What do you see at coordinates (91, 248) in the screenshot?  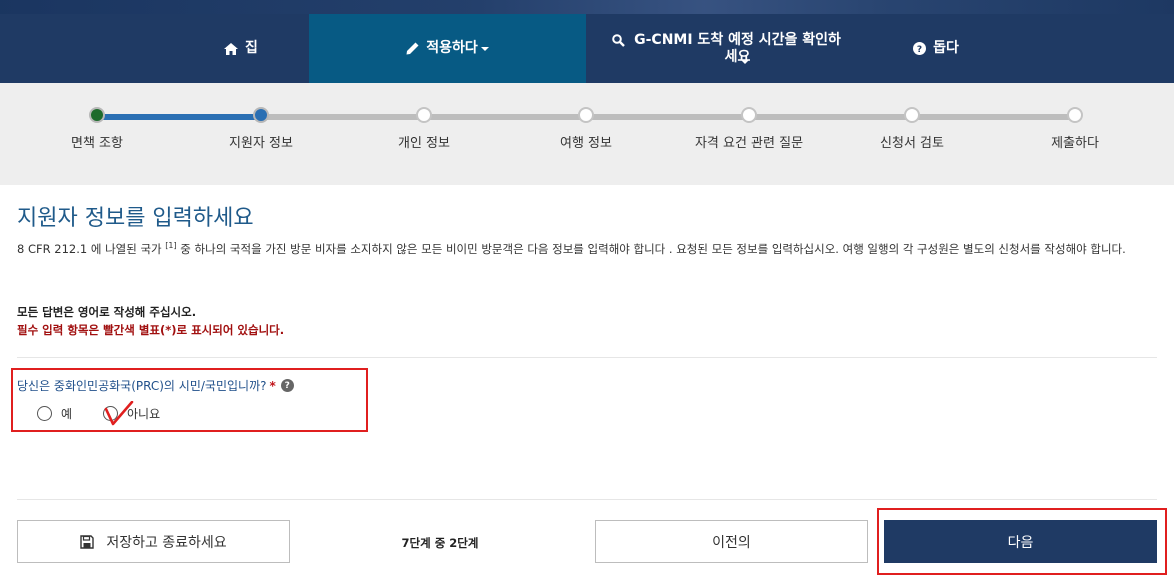 I see `intro-text-start: 8 CFR 212.1 에 나열된 국가` at bounding box center [91, 248].